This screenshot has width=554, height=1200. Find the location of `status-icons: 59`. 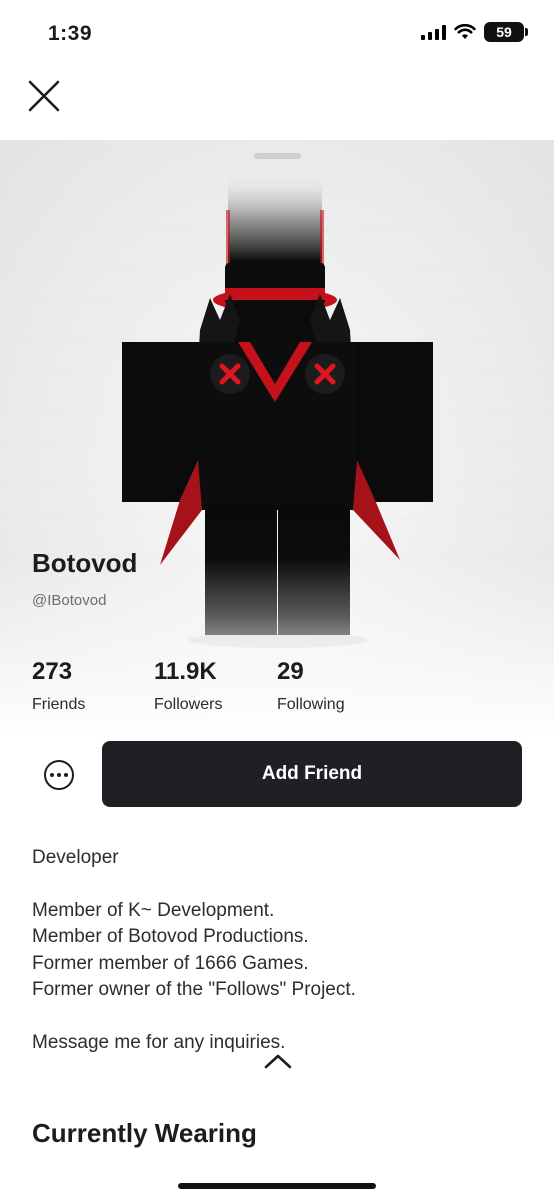

status-icons: 59 is located at coordinates (474, 32).